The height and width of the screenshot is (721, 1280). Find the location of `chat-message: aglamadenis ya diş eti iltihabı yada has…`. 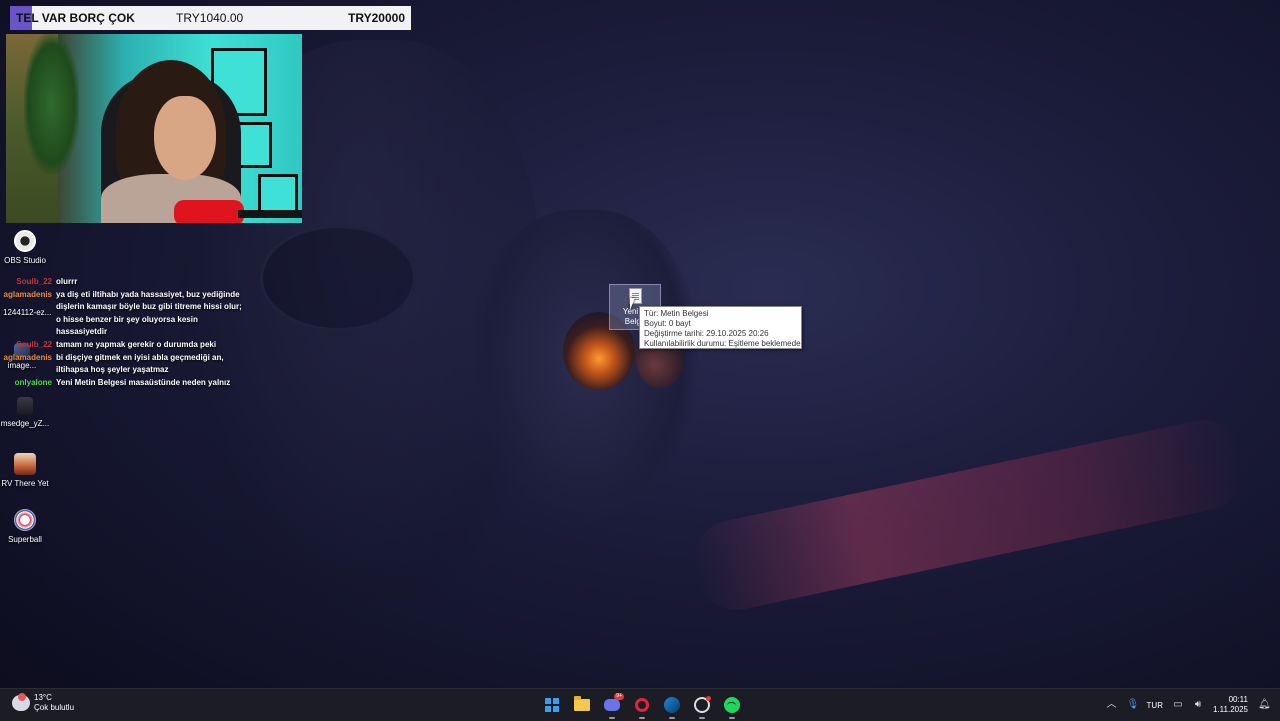

chat-message: aglamadenis ya diş eti iltihabı yada has… is located at coordinates (130, 314).